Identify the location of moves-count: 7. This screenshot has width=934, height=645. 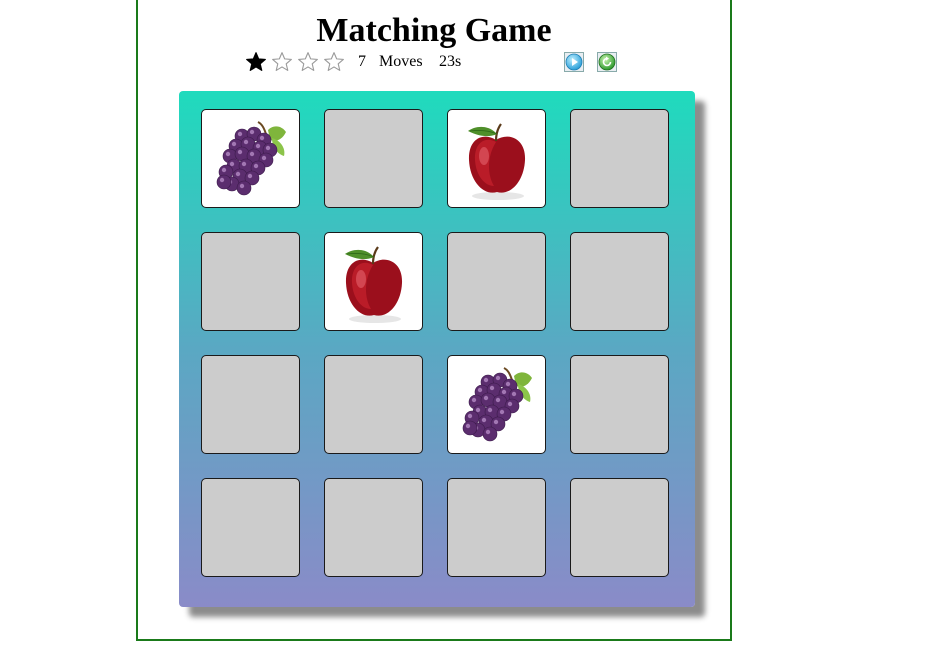
(362, 61).